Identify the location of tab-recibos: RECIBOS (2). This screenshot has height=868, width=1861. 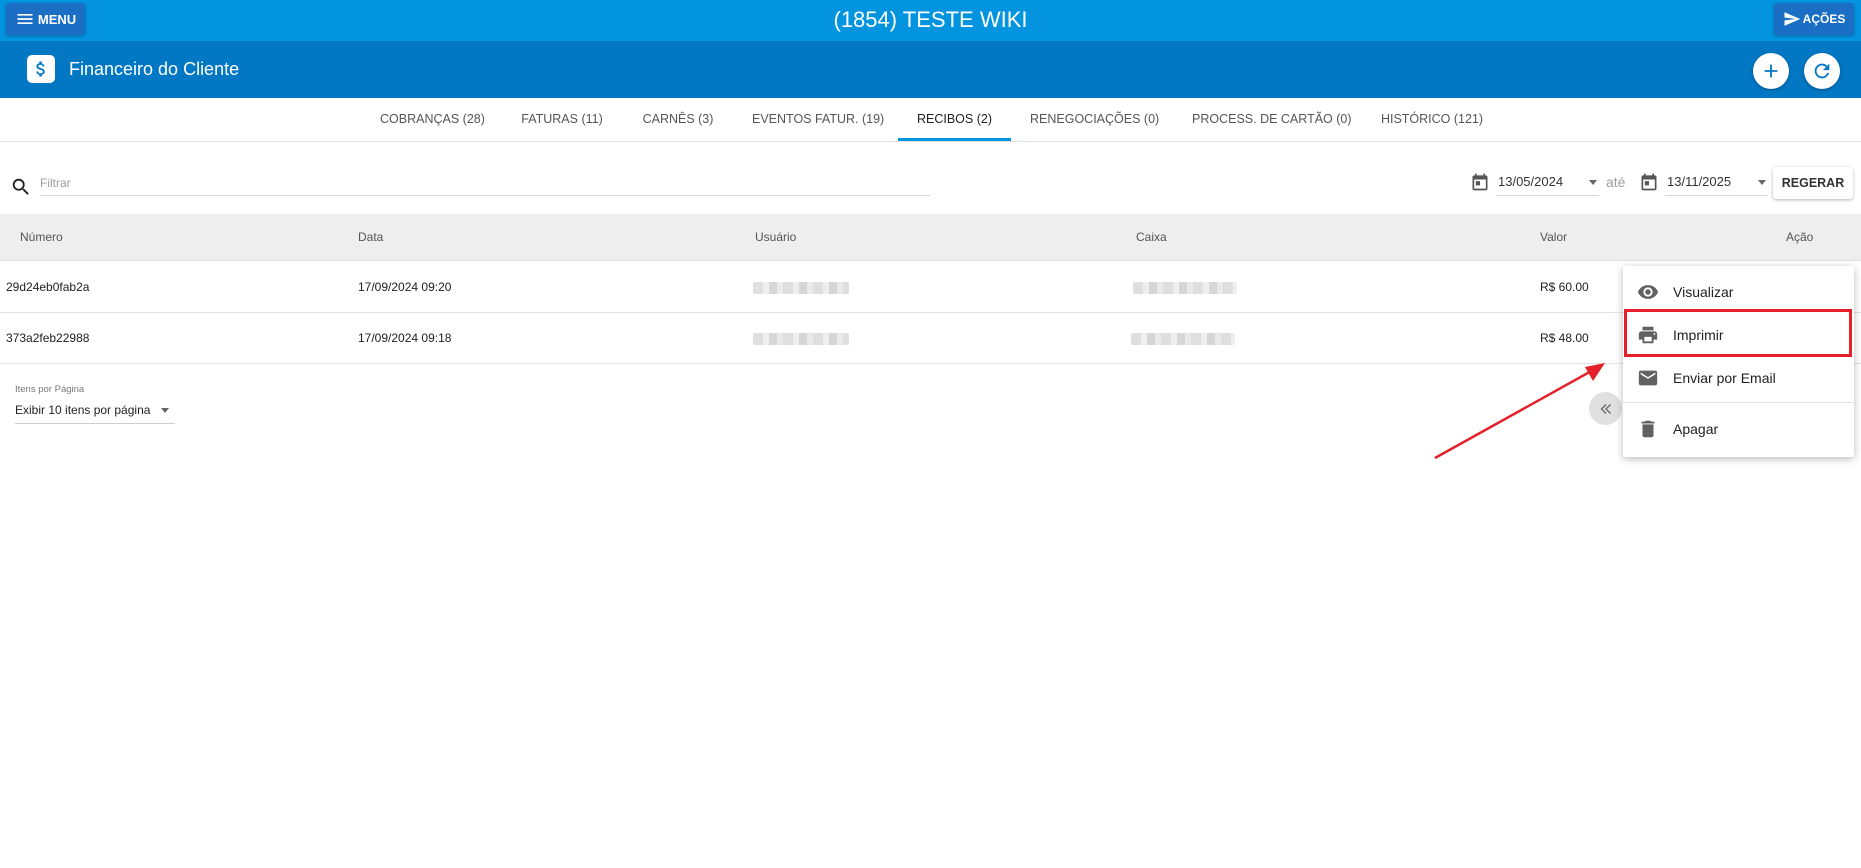
(954, 120).